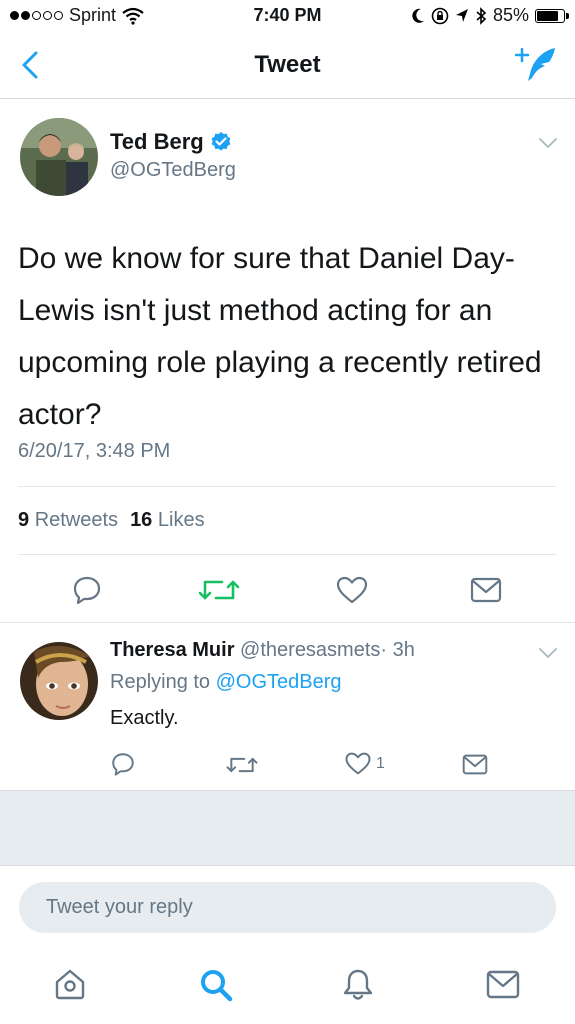  Describe the element at coordinates (490, 15) in the screenshot. I see `status-right: 85%` at that location.